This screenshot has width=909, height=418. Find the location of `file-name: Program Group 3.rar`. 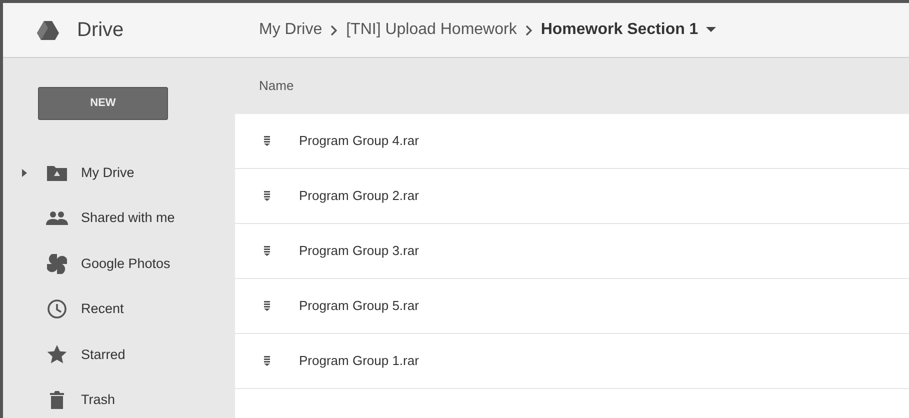

file-name: Program Group 3.rar is located at coordinates (359, 251).